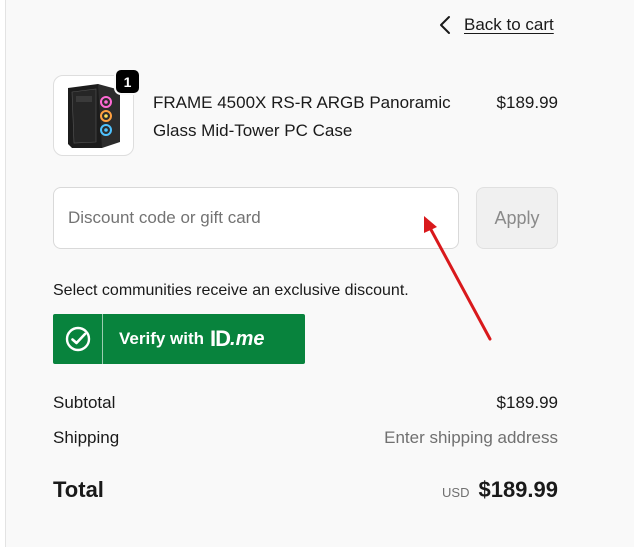 The width and height of the screenshot is (634, 547). What do you see at coordinates (247, 338) in the screenshot?
I see `idme-logo-me: .me` at bounding box center [247, 338].